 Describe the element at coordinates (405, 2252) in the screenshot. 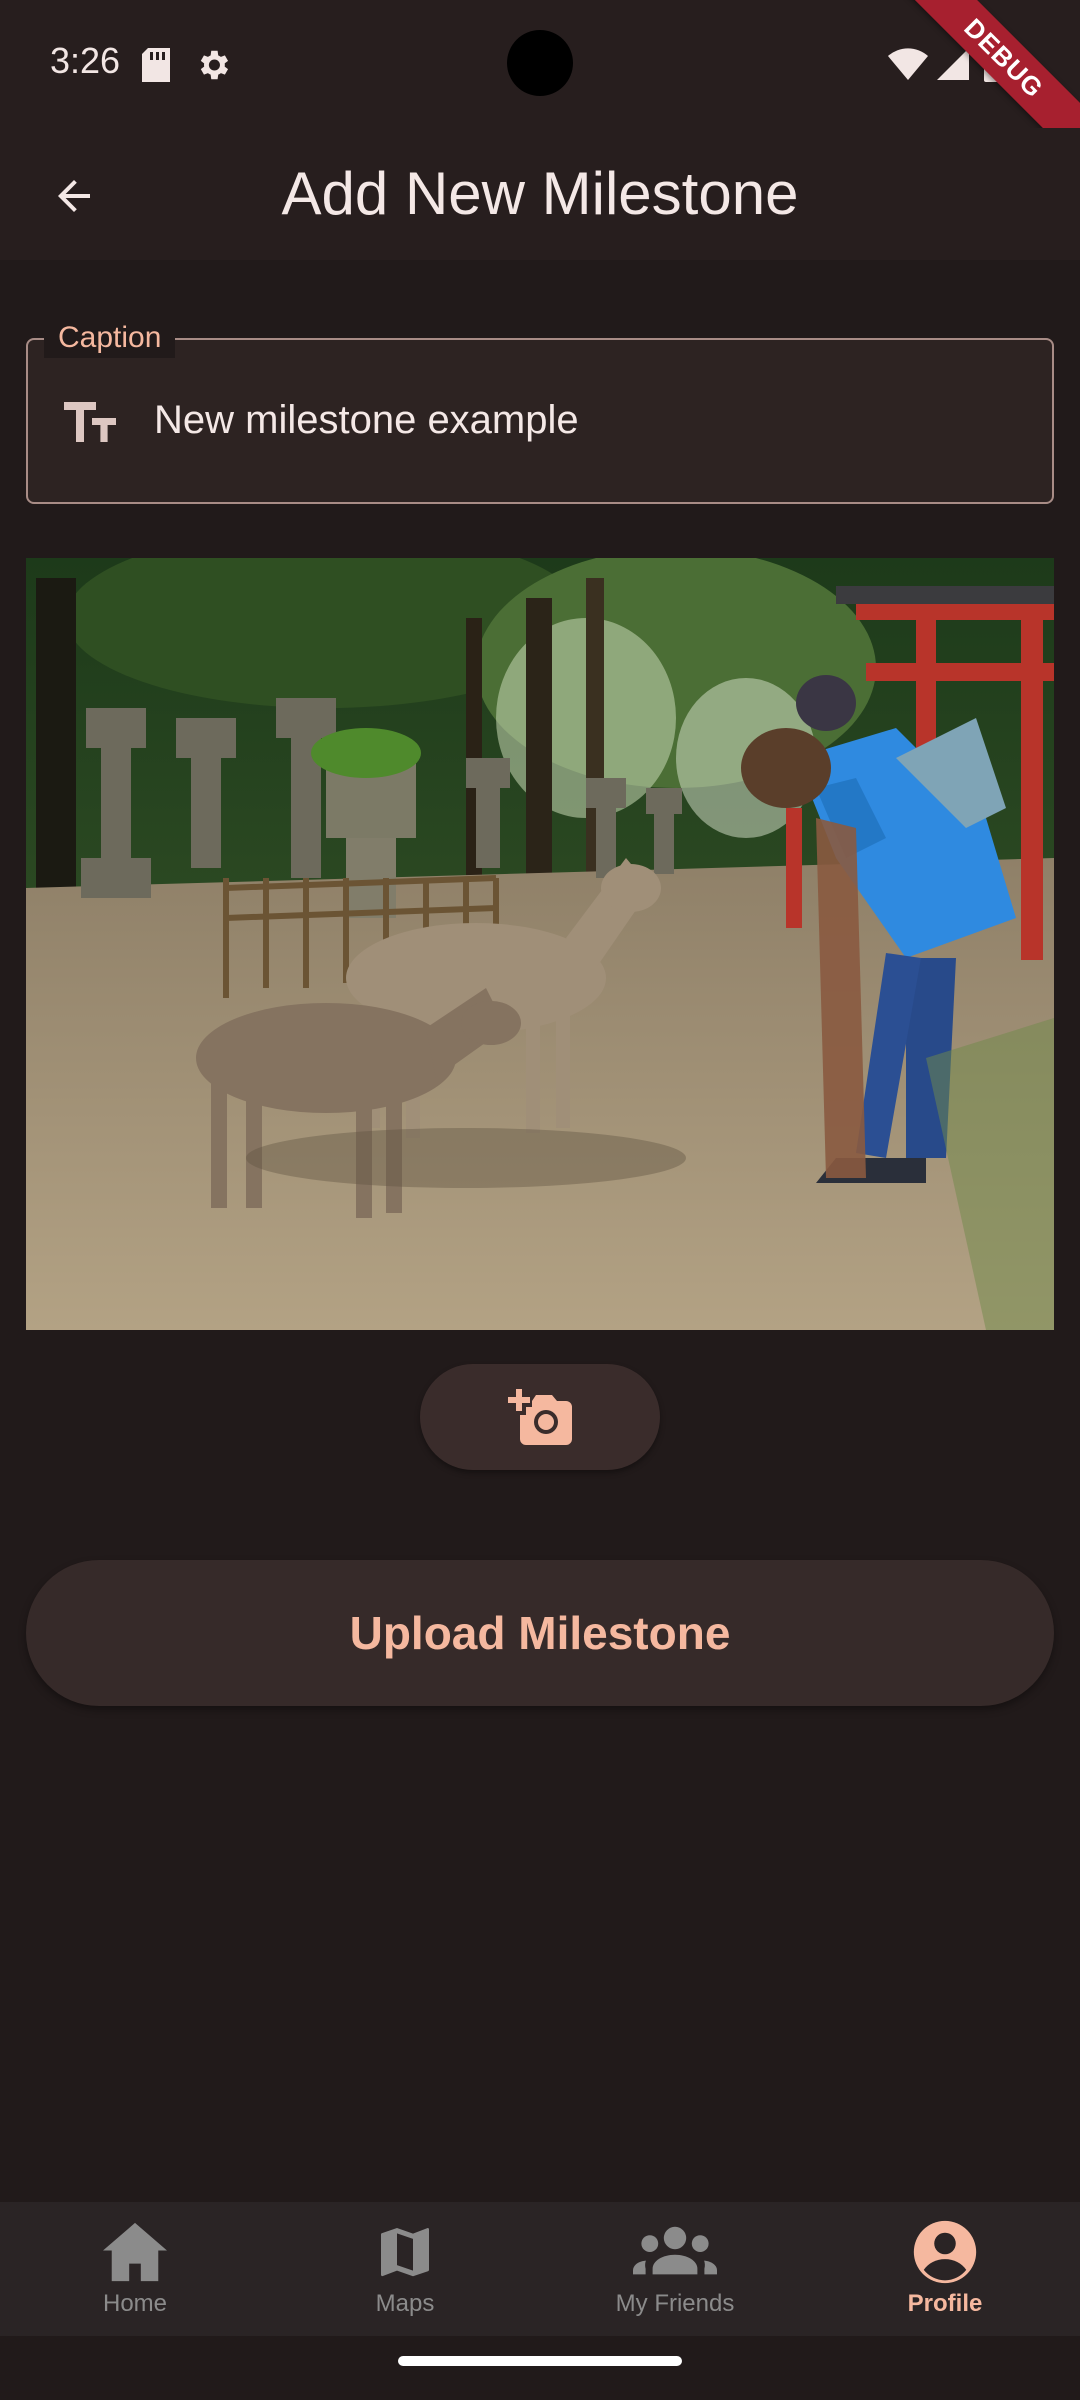

I see `map-icon` at that location.